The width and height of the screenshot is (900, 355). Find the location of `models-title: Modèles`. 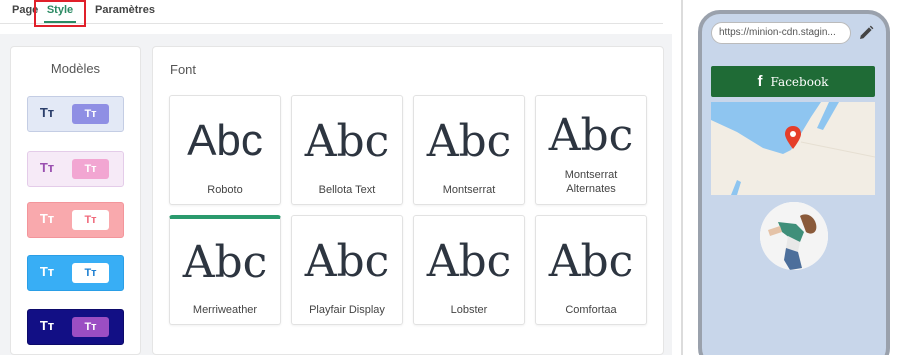

models-title: Modèles is located at coordinates (75, 68).